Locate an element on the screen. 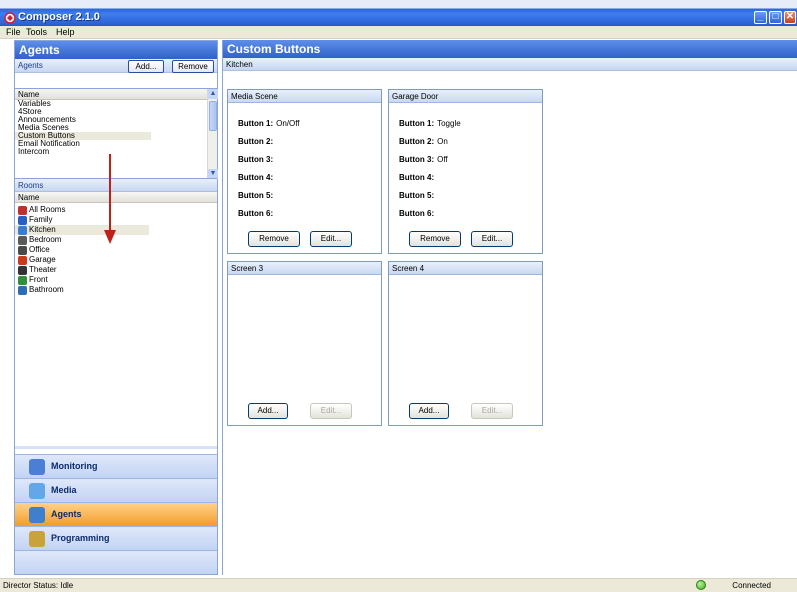  button-row: Button 3: is located at coordinates (257, 159).